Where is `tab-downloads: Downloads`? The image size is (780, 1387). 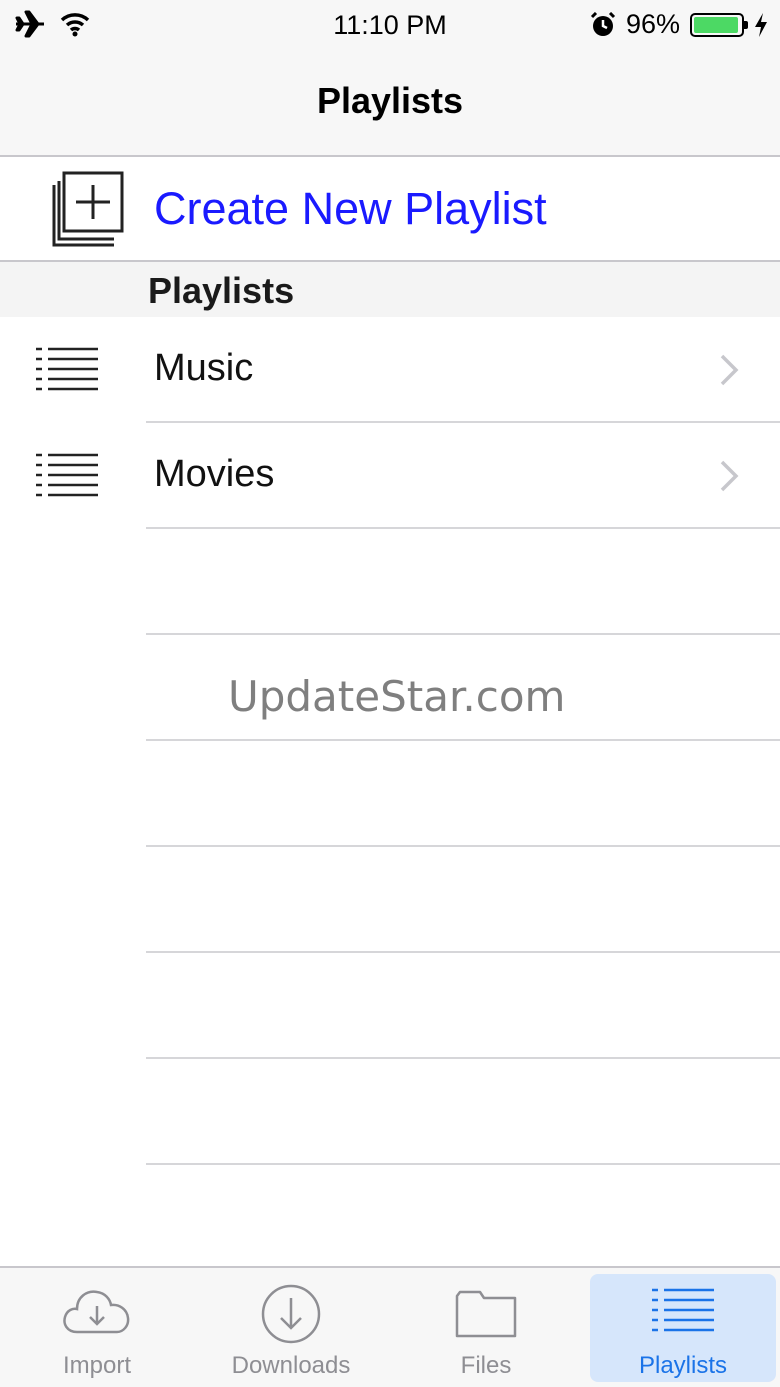
tab-downloads: Downloads is located at coordinates (291, 1328).